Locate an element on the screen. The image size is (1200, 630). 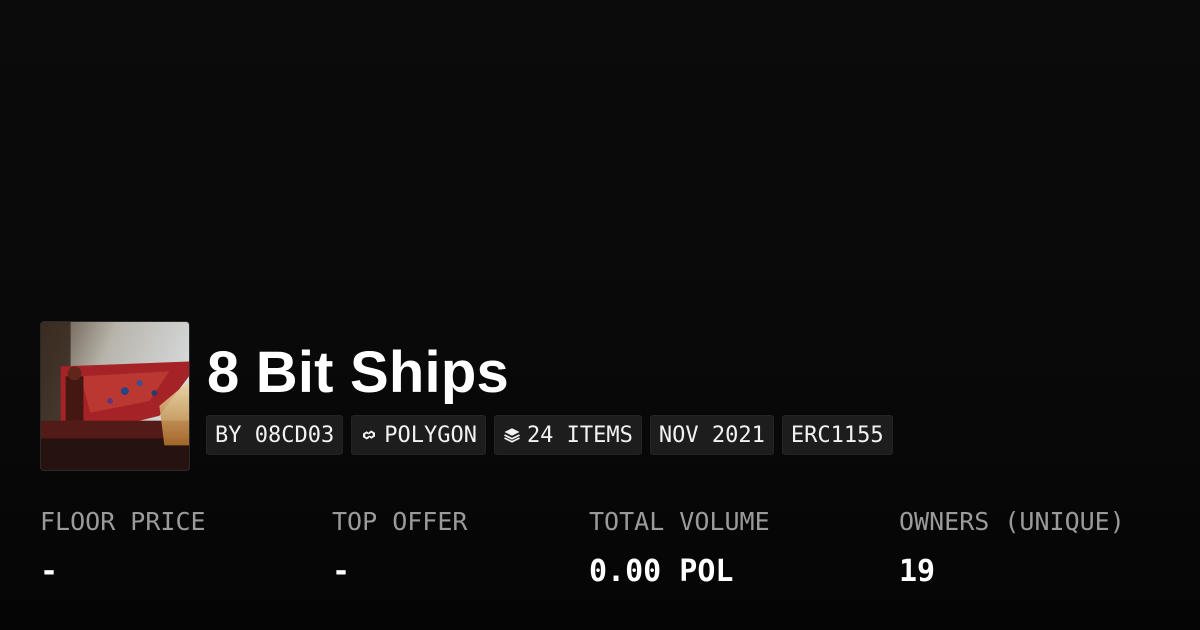
top-offer-value: - is located at coordinates (341, 571).